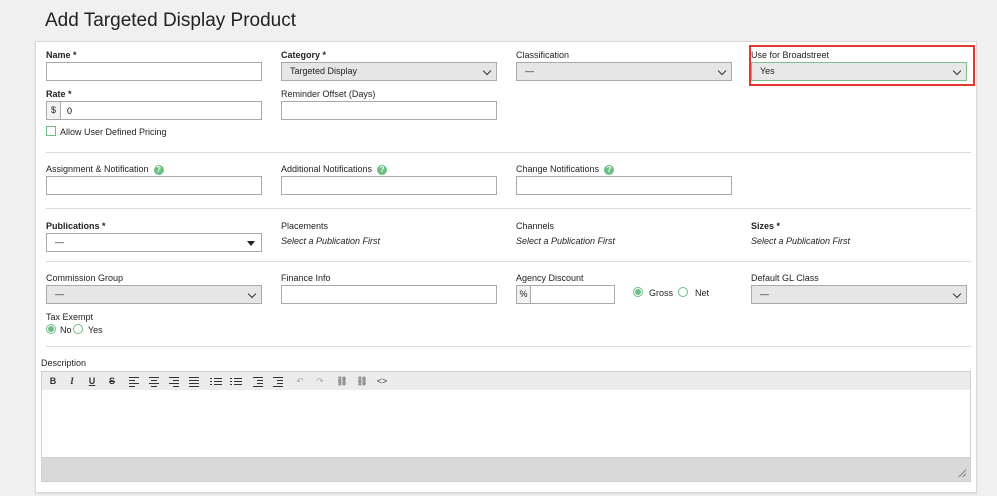 The image size is (997, 496). I want to click on channels-label: Channels, so click(535, 226).